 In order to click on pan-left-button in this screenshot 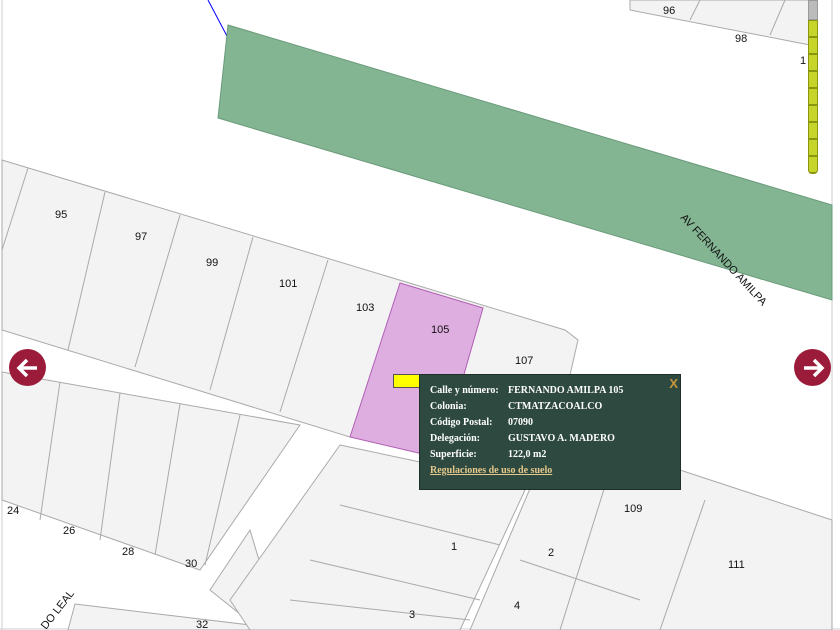, I will do `click(27, 367)`.